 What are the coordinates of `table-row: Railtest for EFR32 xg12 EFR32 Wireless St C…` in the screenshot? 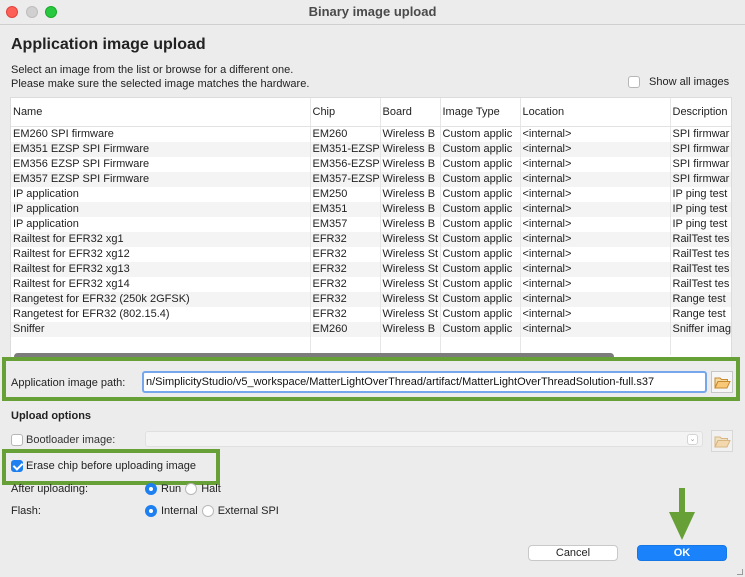 It's located at (371, 254).